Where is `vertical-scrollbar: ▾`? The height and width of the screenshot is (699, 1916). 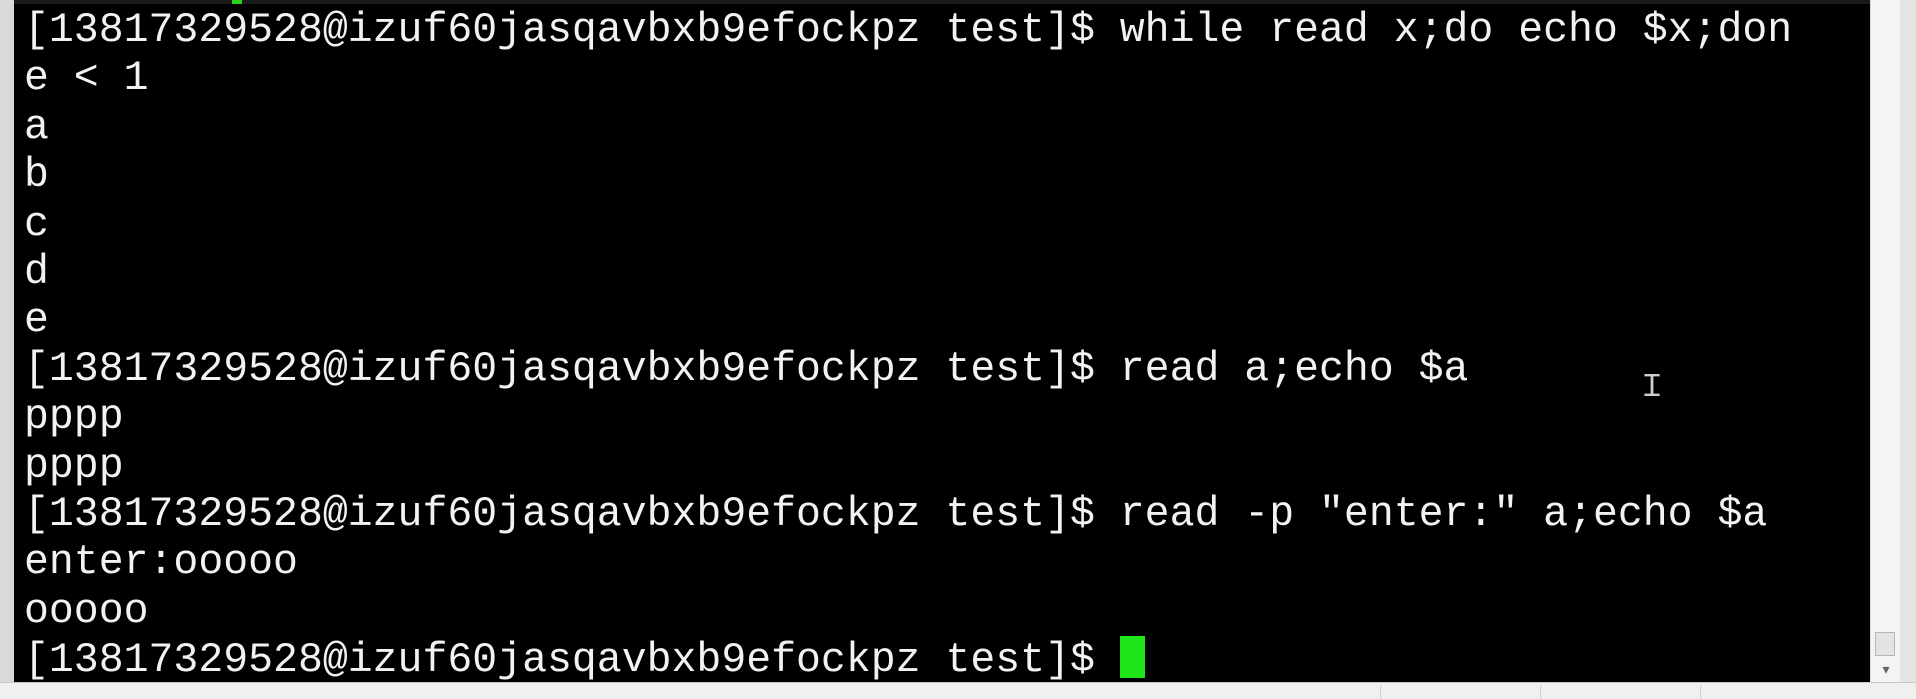
vertical-scrollbar: ▾ is located at coordinates (1885, 341).